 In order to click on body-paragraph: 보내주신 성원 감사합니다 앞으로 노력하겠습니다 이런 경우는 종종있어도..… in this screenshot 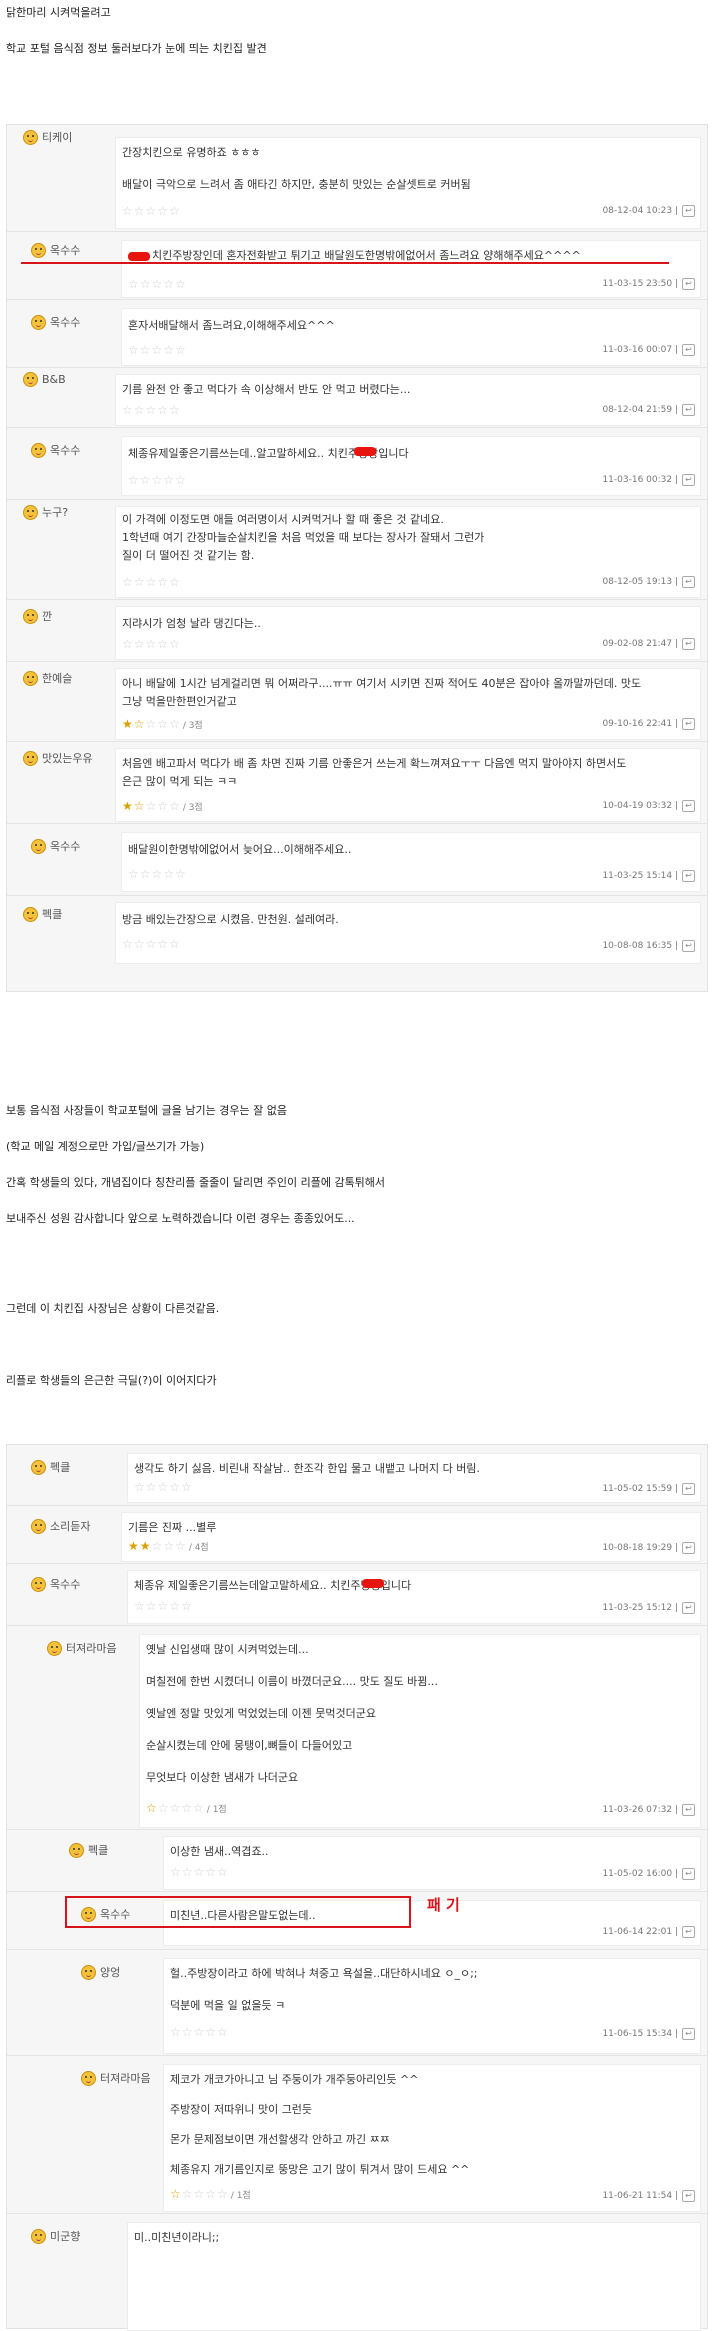, I will do `click(180, 1218)`.